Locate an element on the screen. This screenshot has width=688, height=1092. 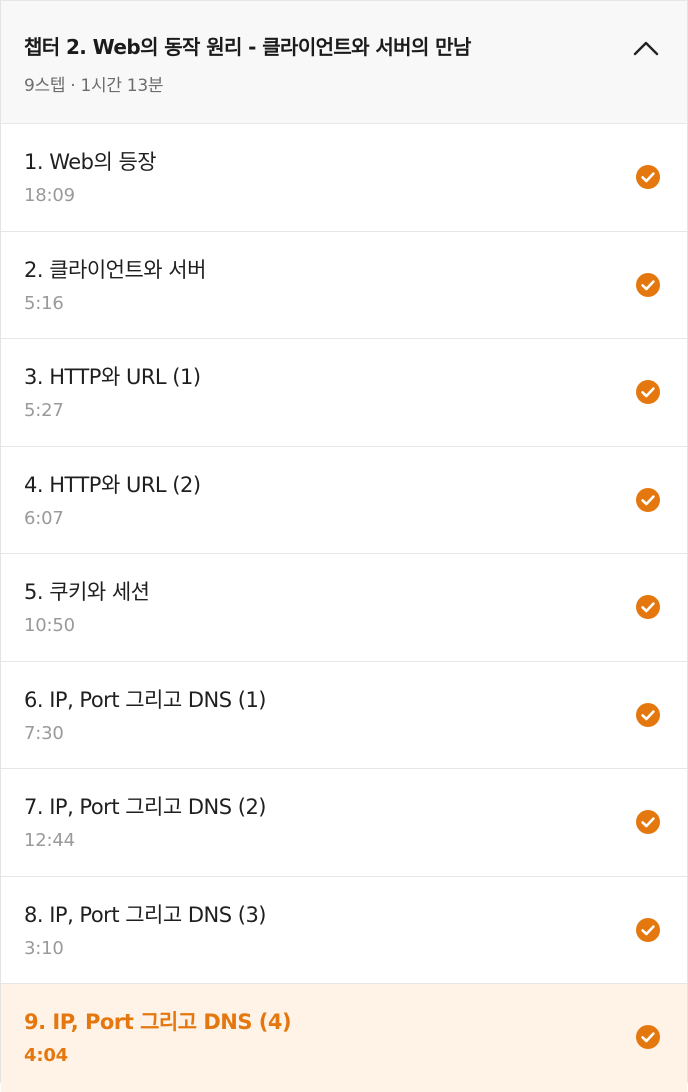
lesson-item: 1. Web의 등장 18:09 is located at coordinates (344, 178).